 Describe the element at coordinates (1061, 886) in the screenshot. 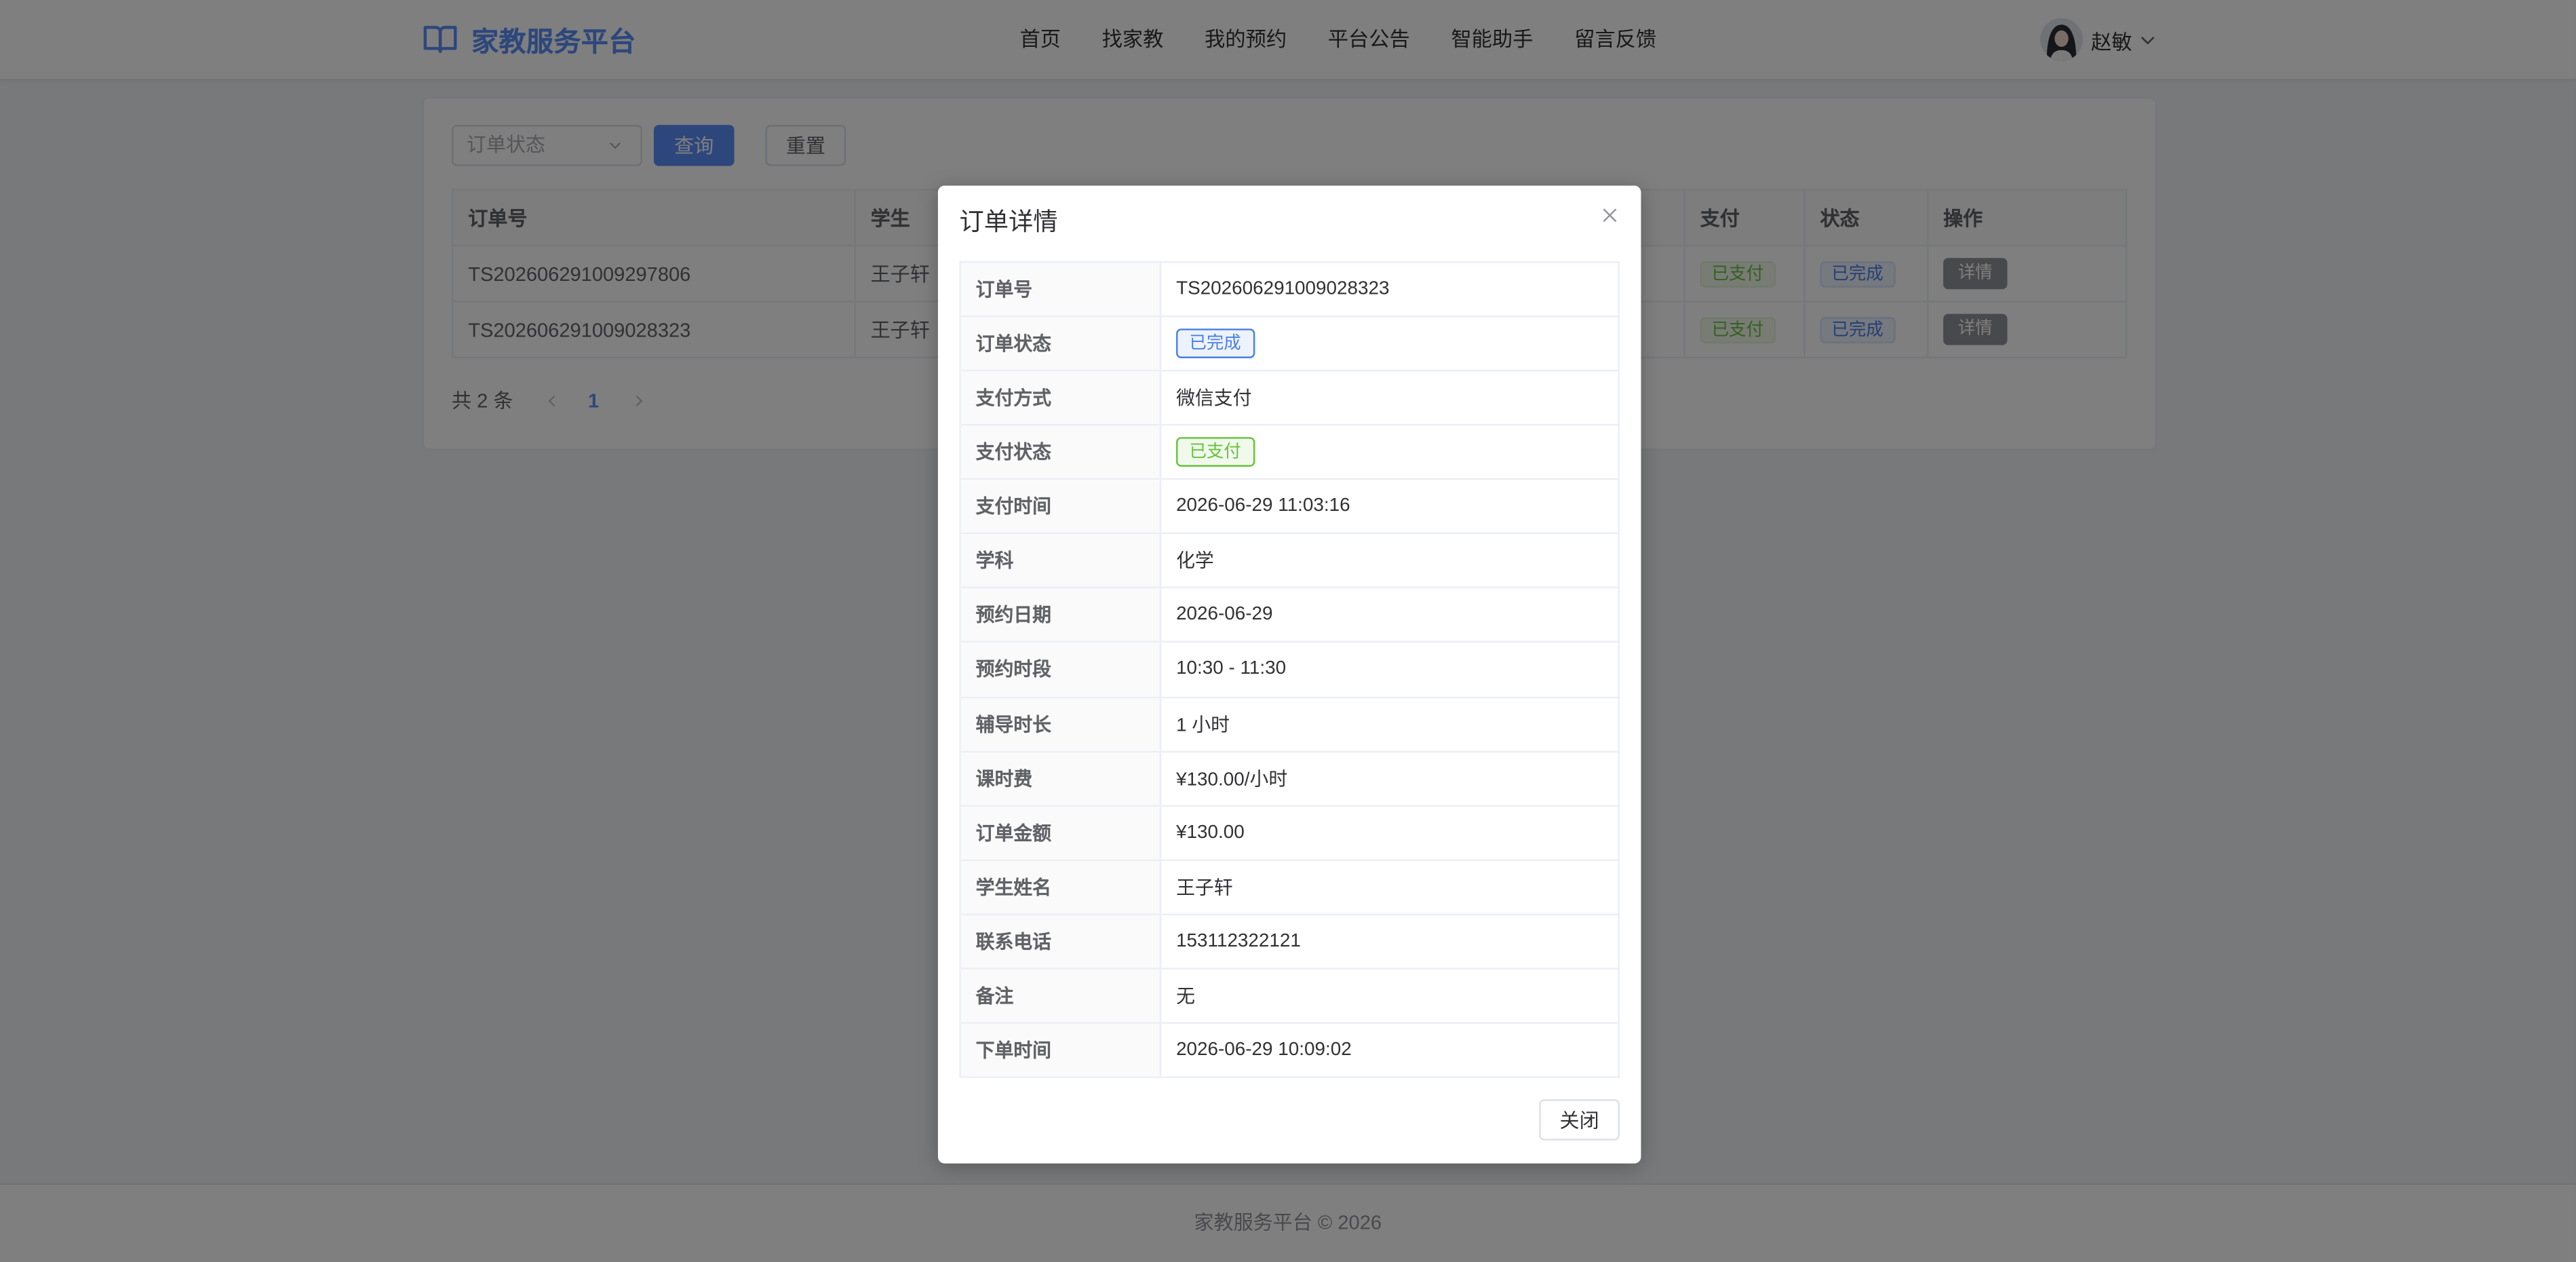

I see `detail-label: 学生姓名` at that location.